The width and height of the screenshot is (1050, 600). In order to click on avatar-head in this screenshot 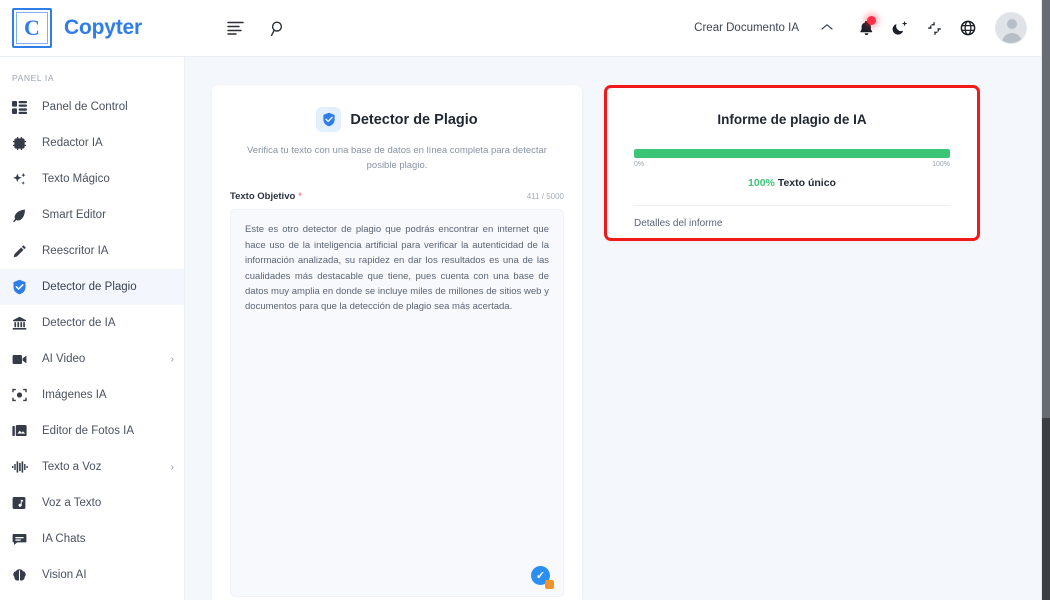, I will do `click(1012, 24)`.